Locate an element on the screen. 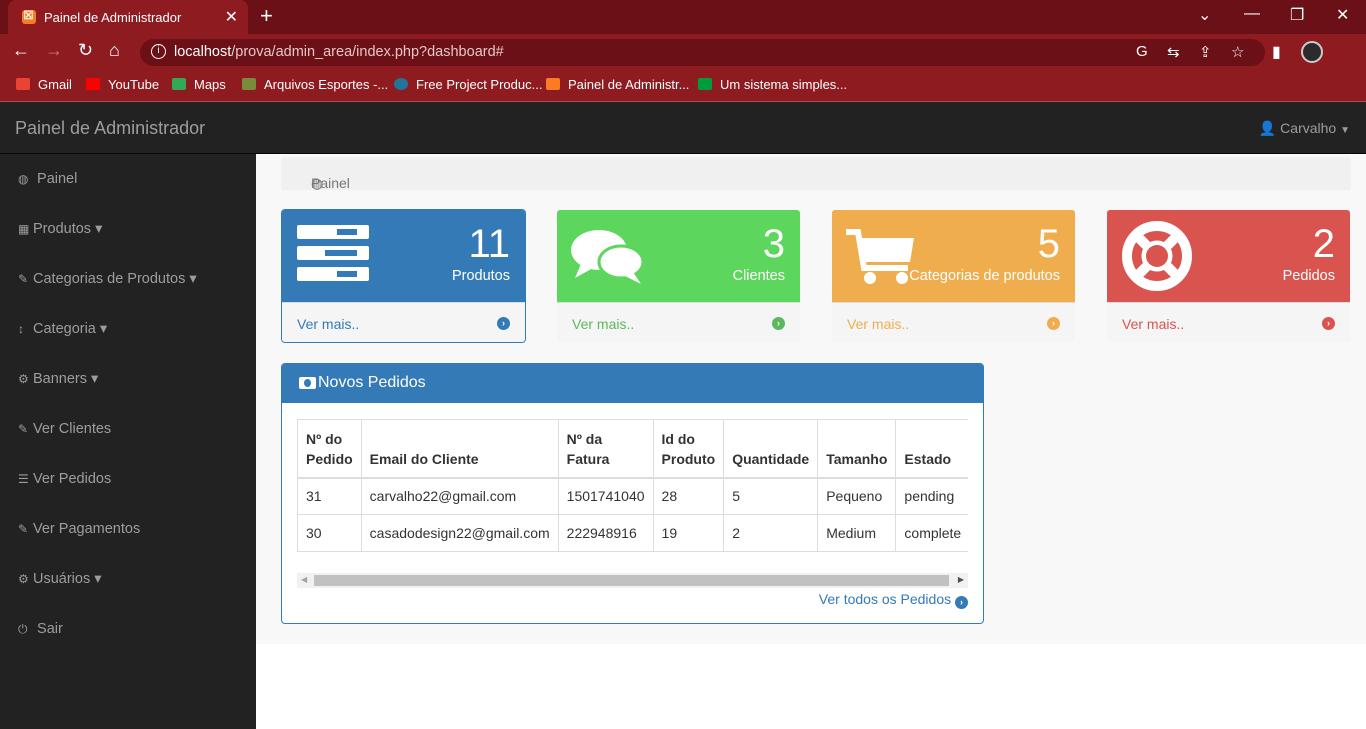 The height and width of the screenshot is (729, 1366). bookmark-star-icon: ☆ is located at coordinates (1237, 52).